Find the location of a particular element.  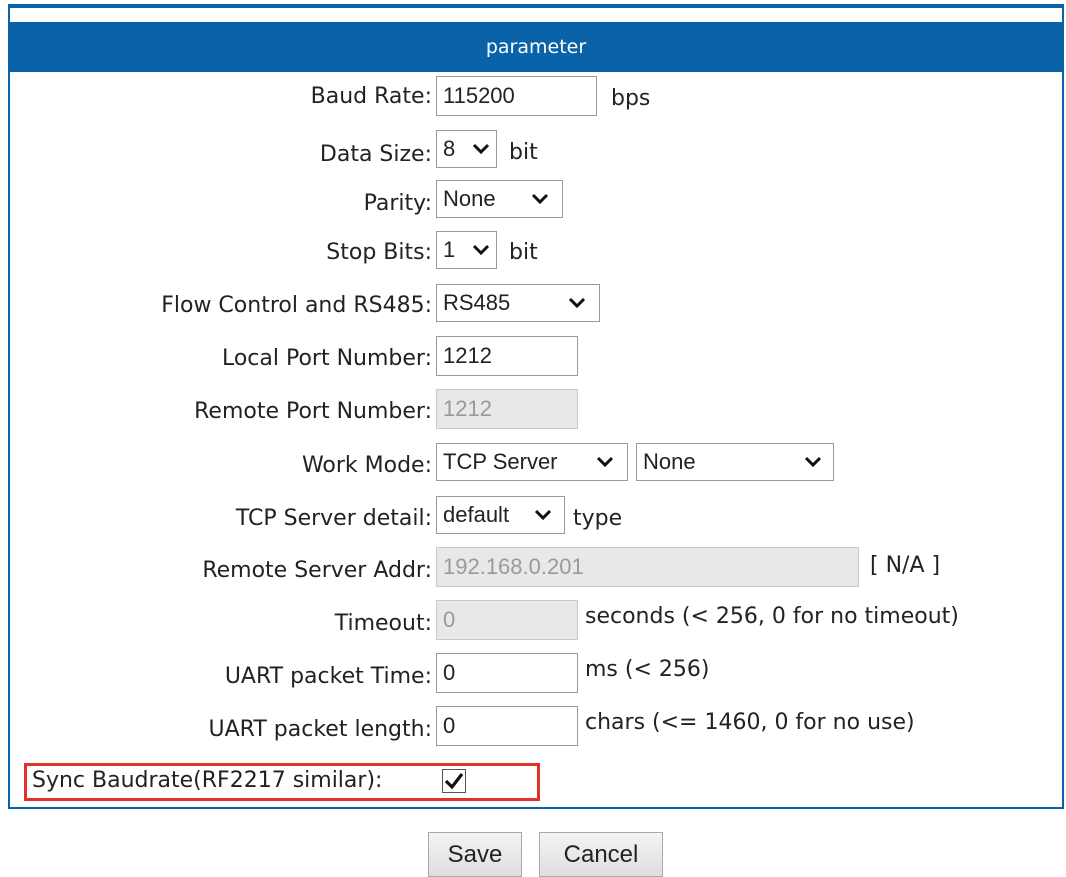

work-mode-option-select: None is located at coordinates (735, 462).